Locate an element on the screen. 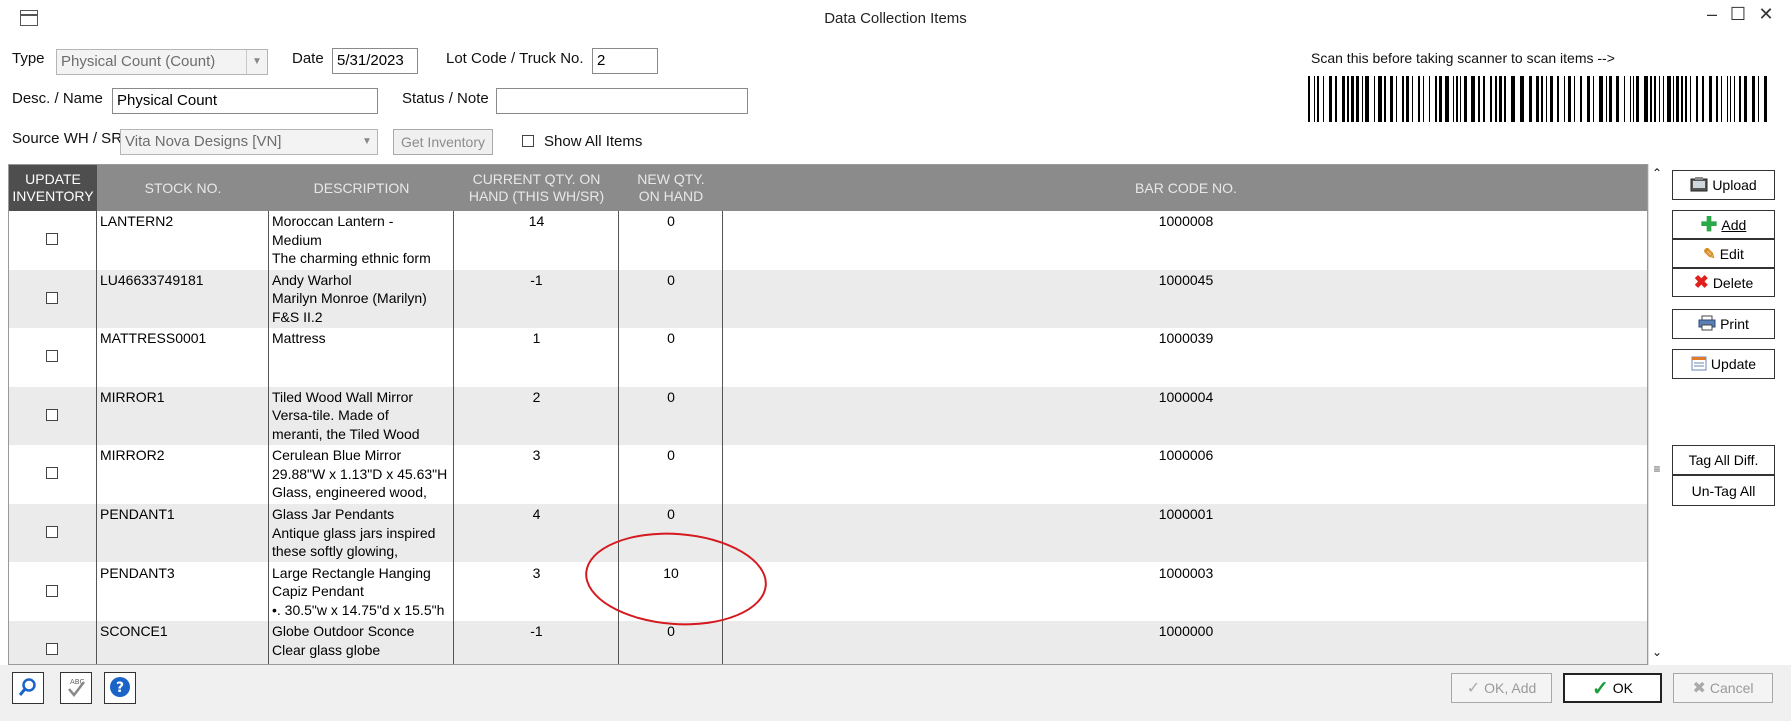  current-qty-cell: 1 is located at coordinates (536, 357).